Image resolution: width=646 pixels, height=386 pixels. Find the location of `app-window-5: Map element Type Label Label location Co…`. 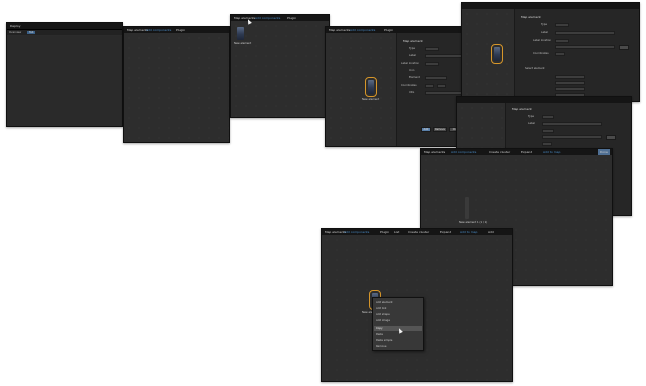

app-window-5: Map element Type Label Label location Co… is located at coordinates (550, 52).